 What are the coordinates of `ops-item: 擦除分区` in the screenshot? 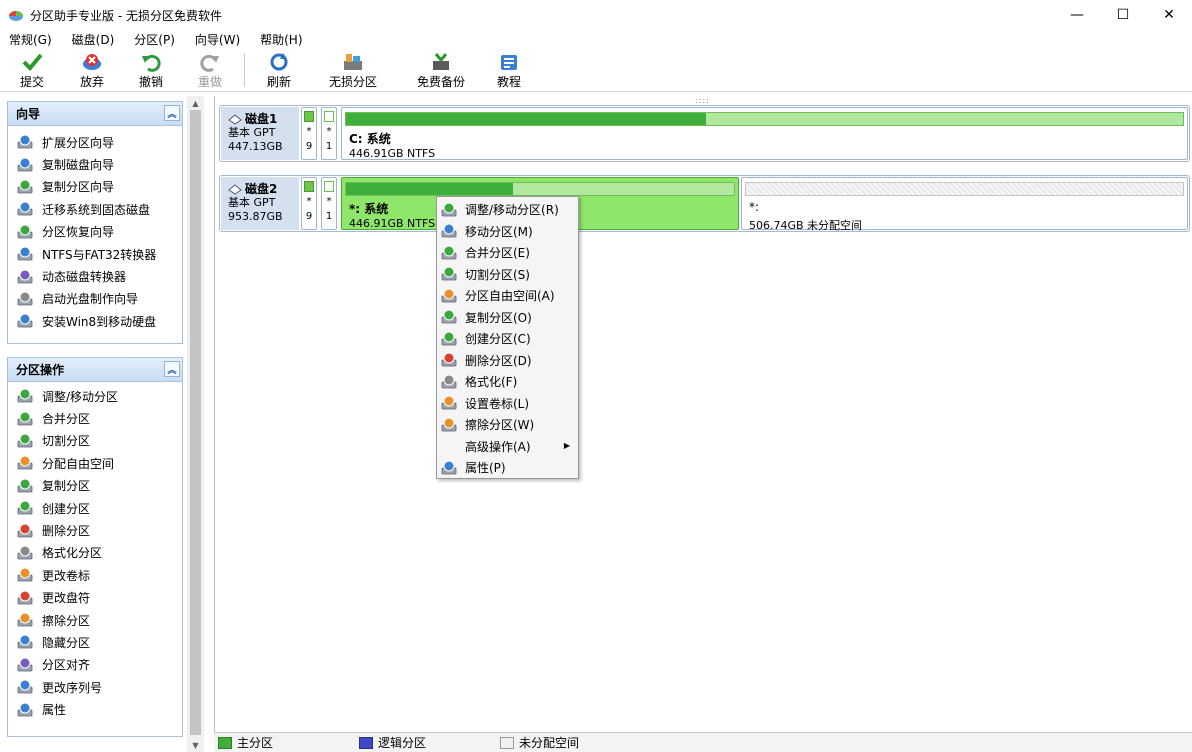 It's located at (95, 620).